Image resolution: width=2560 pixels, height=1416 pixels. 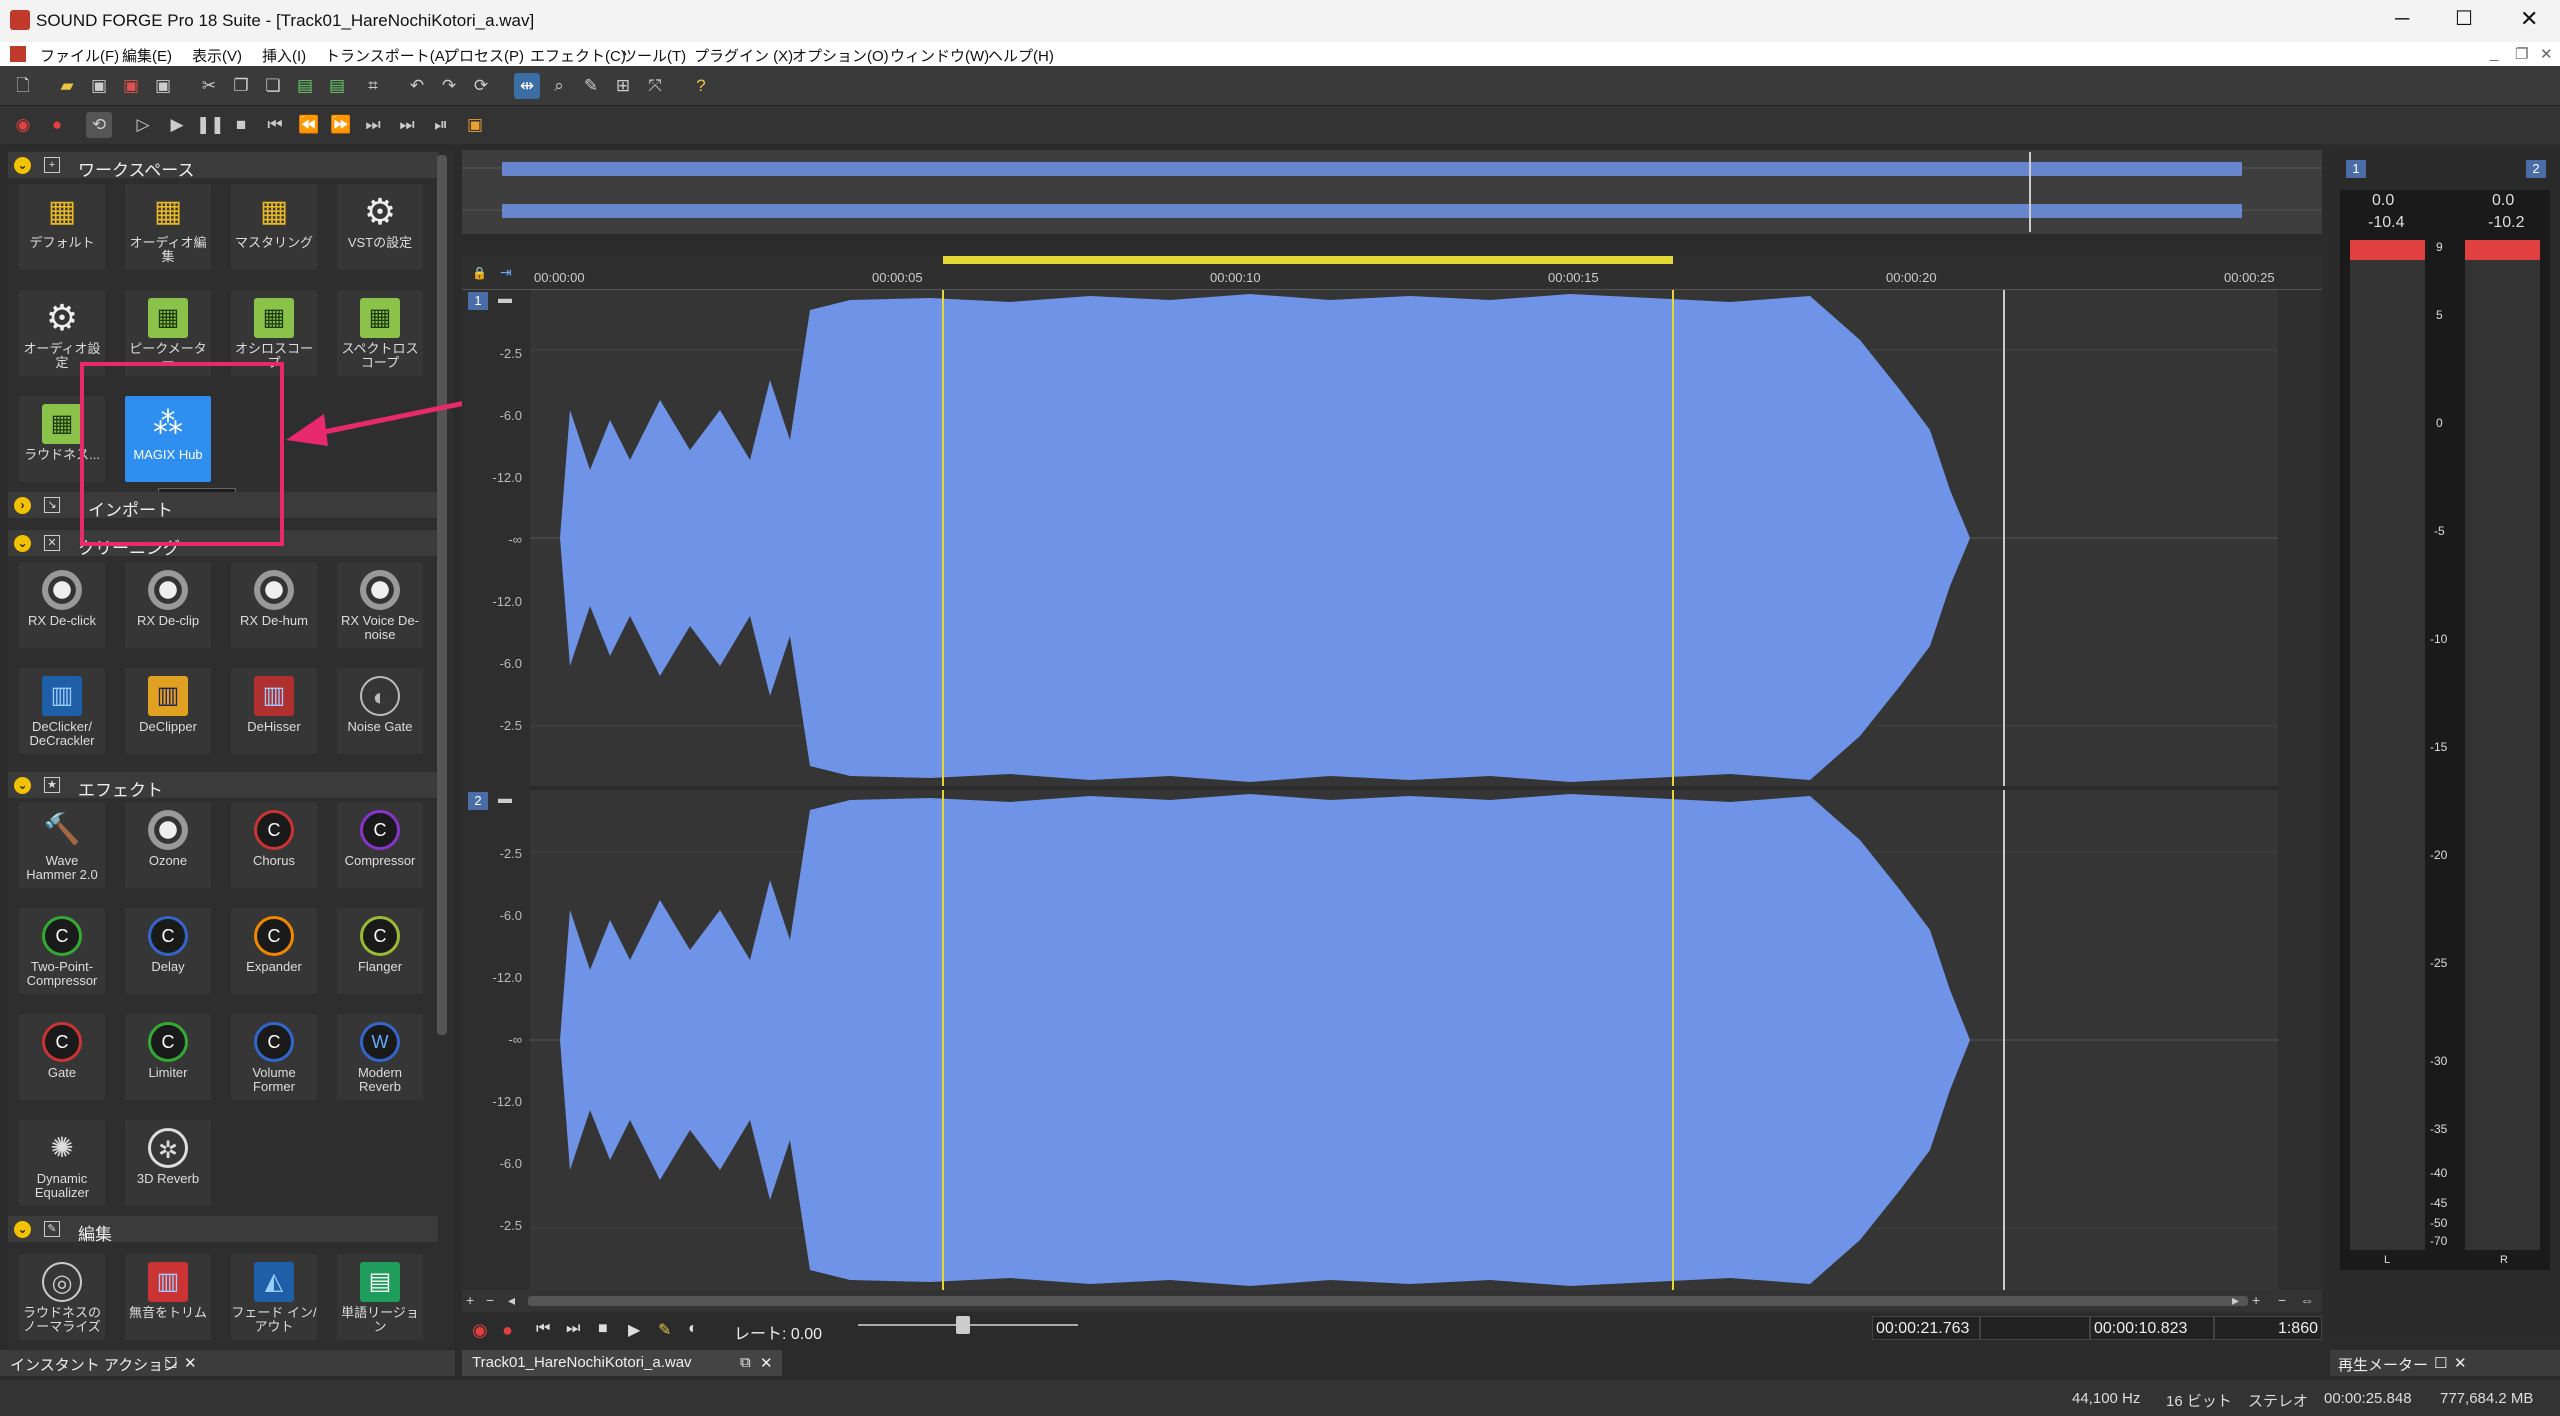 I want to click on menu-window: ウィンドウ(W), so click(x=939, y=55).